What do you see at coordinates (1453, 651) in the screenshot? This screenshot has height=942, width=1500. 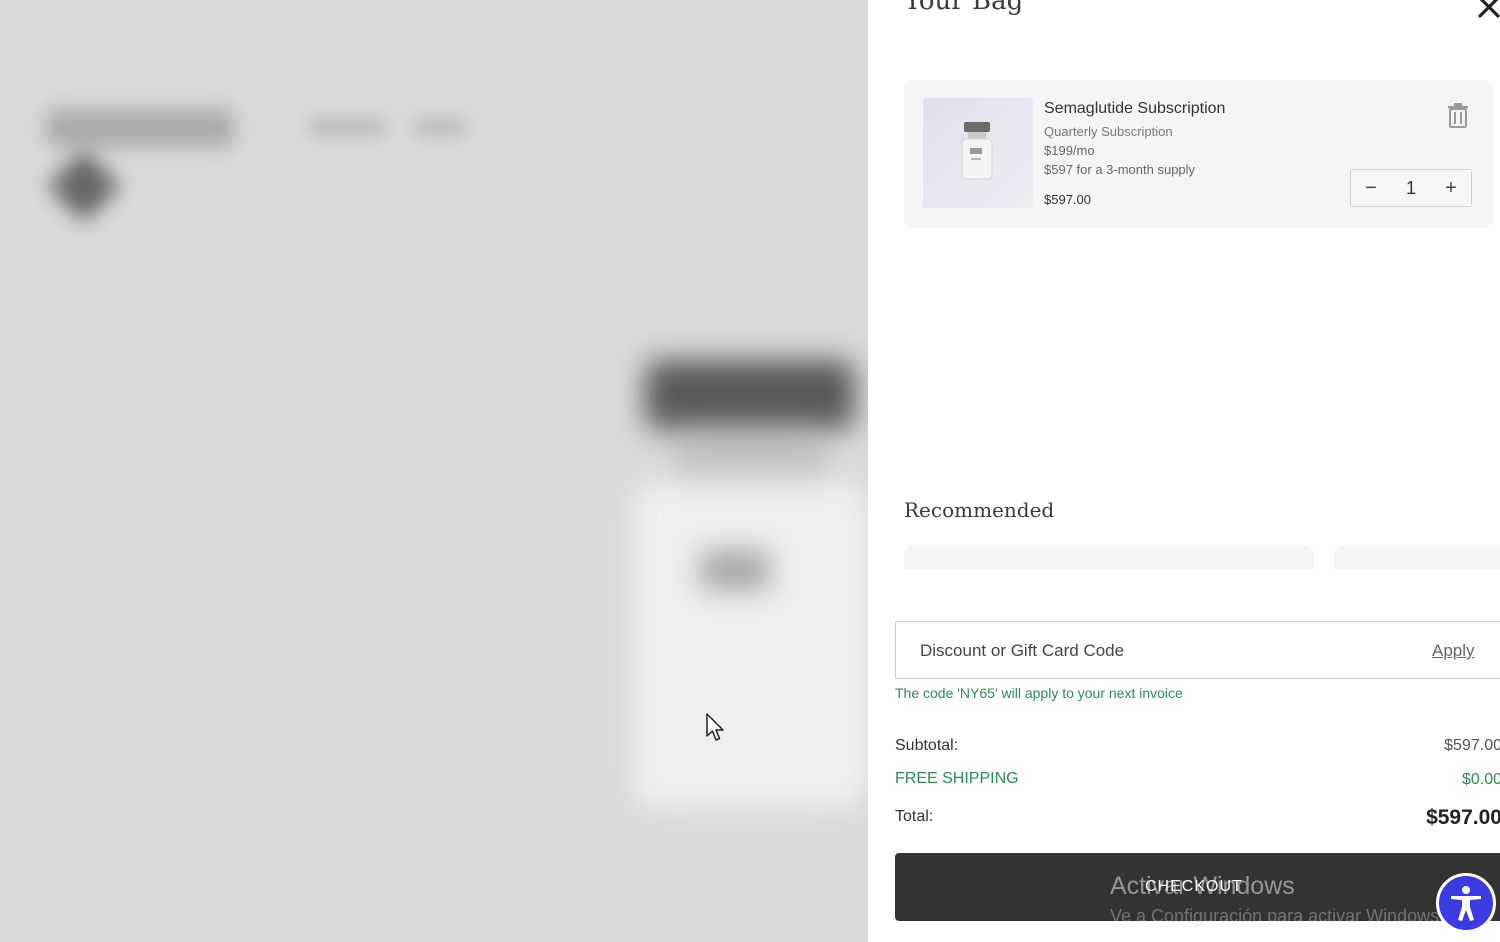 I see `apply-discount-link: Apply` at bounding box center [1453, 651].